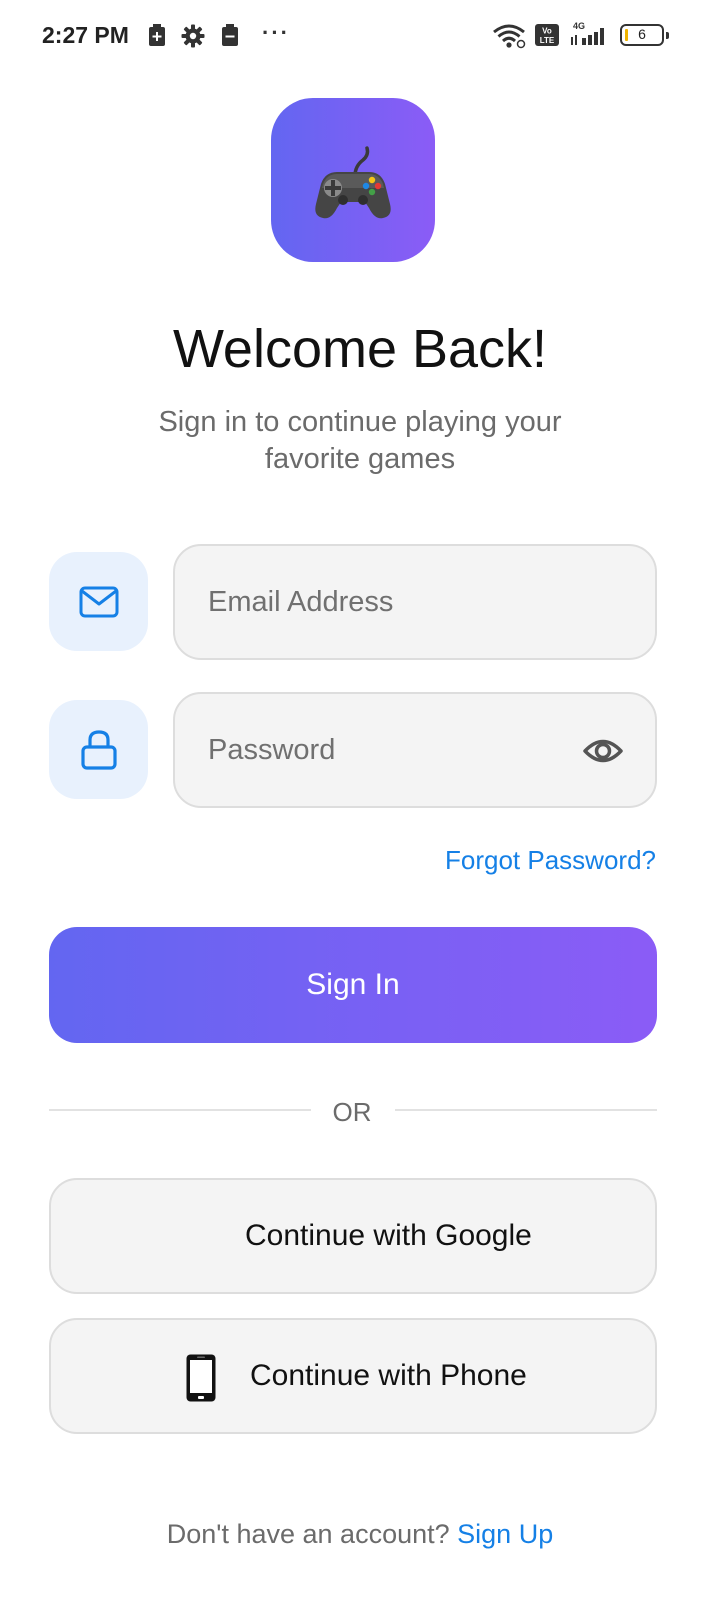 This screenshot has width=720, height=1600. I want to click on email-icon-box, so click(98, 601).